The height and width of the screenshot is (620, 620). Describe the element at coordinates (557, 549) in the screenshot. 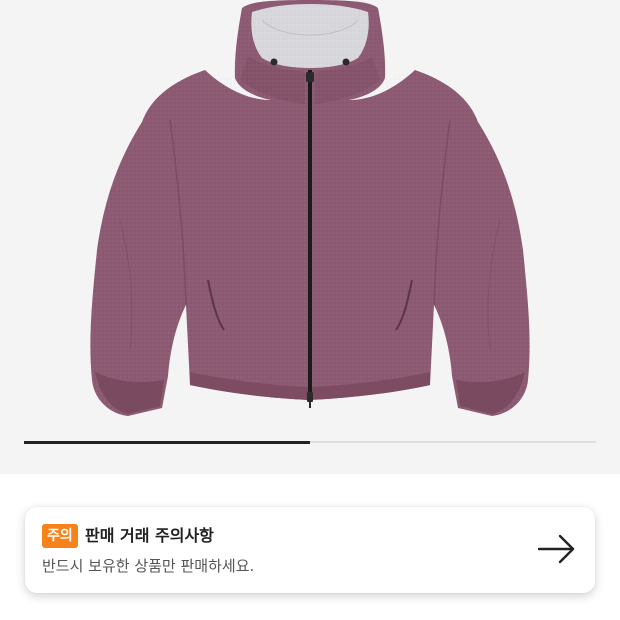

I see `arrow-right-icon` at that location.